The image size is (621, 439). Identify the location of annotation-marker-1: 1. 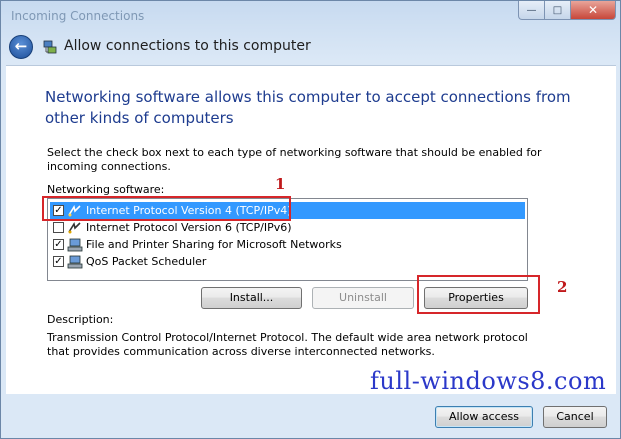
(280, 184).